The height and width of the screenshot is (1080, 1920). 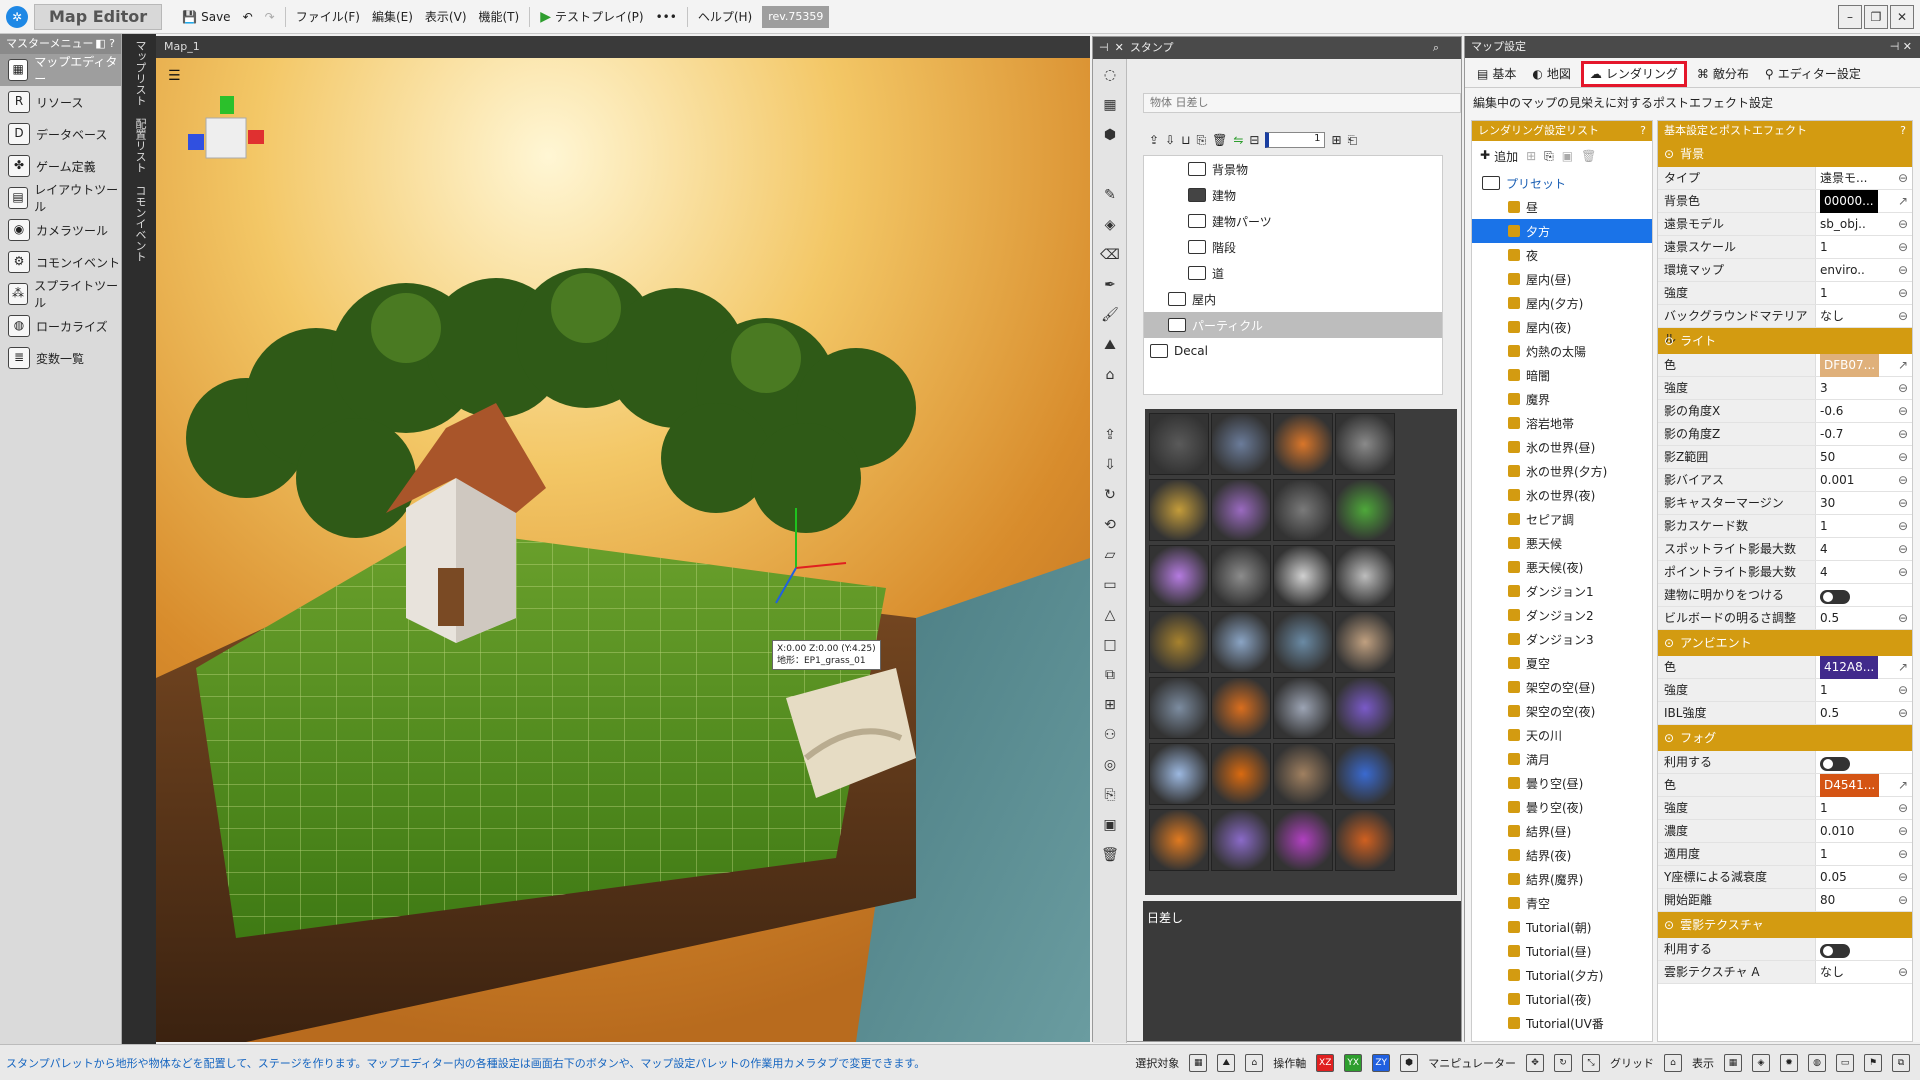 What do you see at coordinates (1864, 224) in the screenshot?
I see `property-value: sb_obj.. ⊖` at bounding box center [1864, 224].